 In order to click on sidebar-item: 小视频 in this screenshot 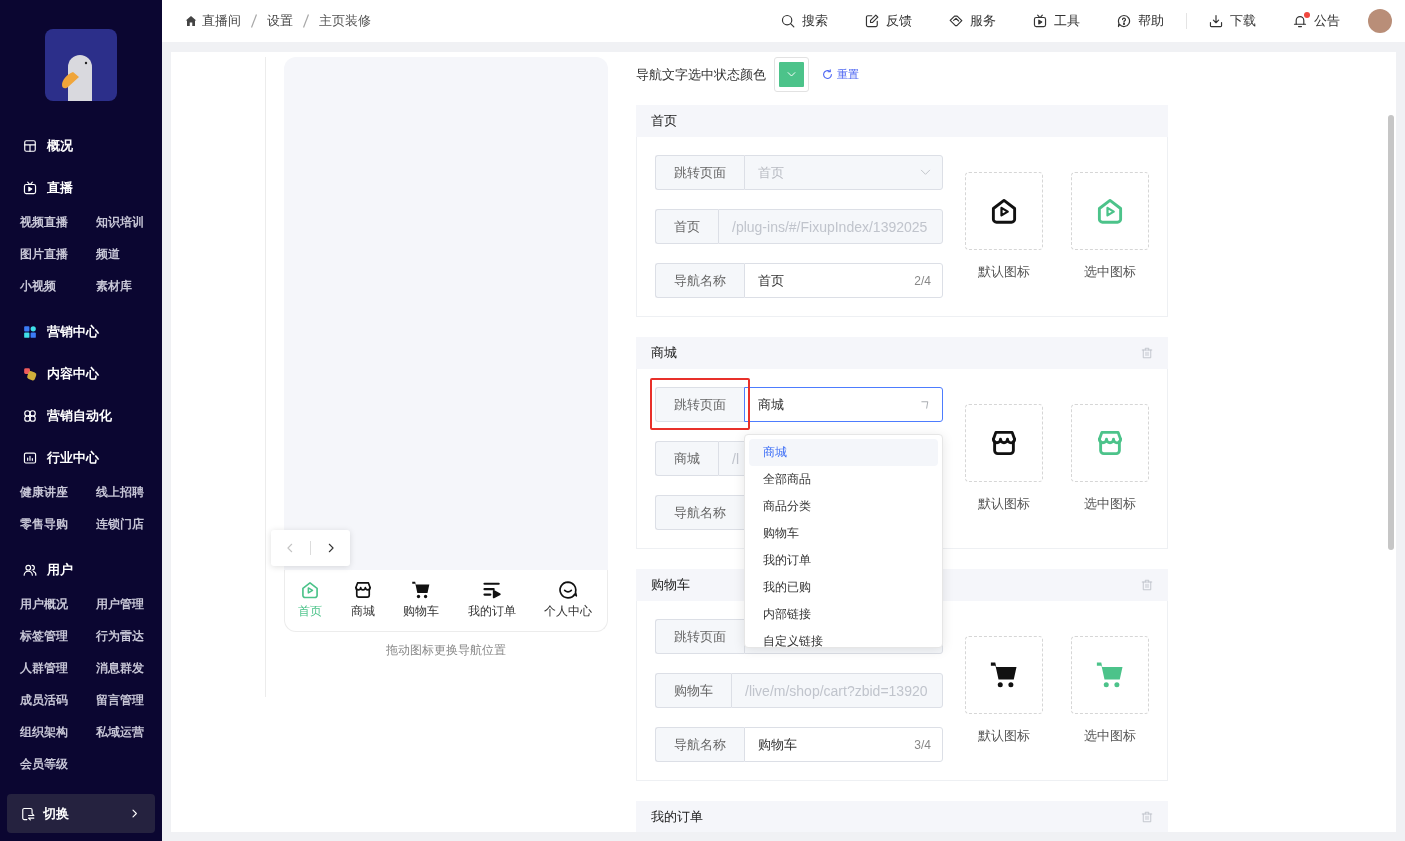, I will do `click(38, 286)`.